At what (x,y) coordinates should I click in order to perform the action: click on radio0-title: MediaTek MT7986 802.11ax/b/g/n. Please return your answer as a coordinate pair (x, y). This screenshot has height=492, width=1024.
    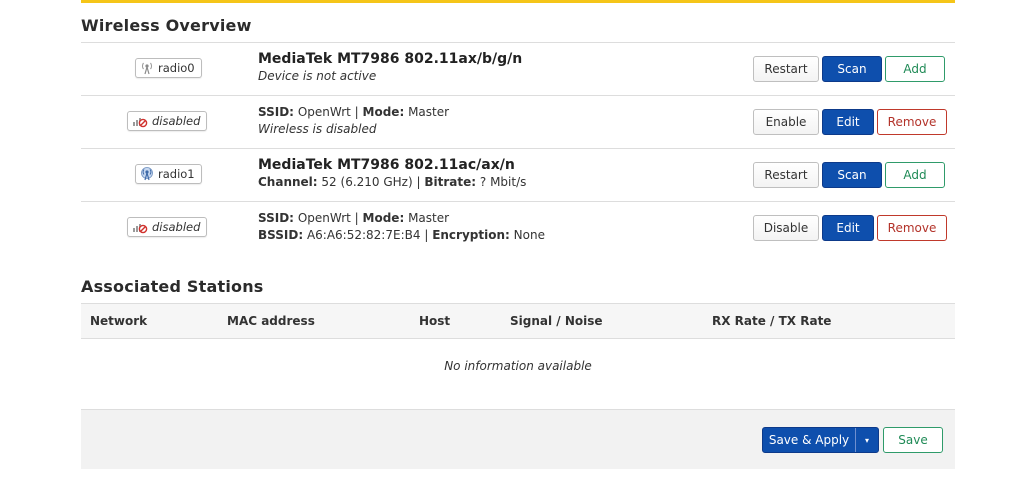
    Looking at the image, I should click on (390, 59).